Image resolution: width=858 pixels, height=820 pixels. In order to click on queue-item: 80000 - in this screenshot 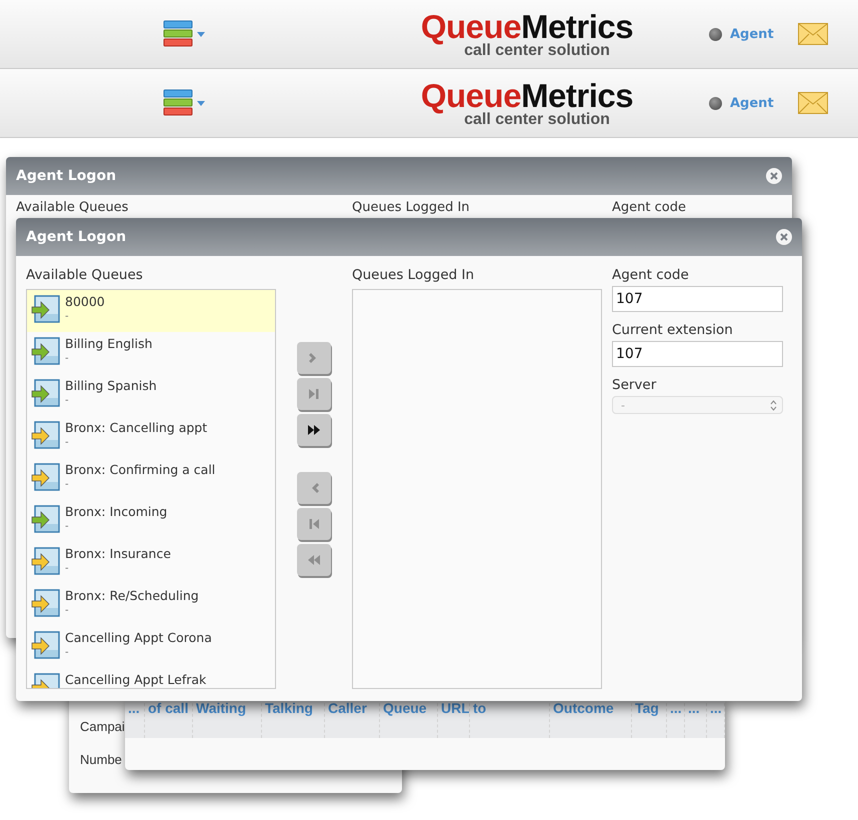, I will do `click(151, 311)`.